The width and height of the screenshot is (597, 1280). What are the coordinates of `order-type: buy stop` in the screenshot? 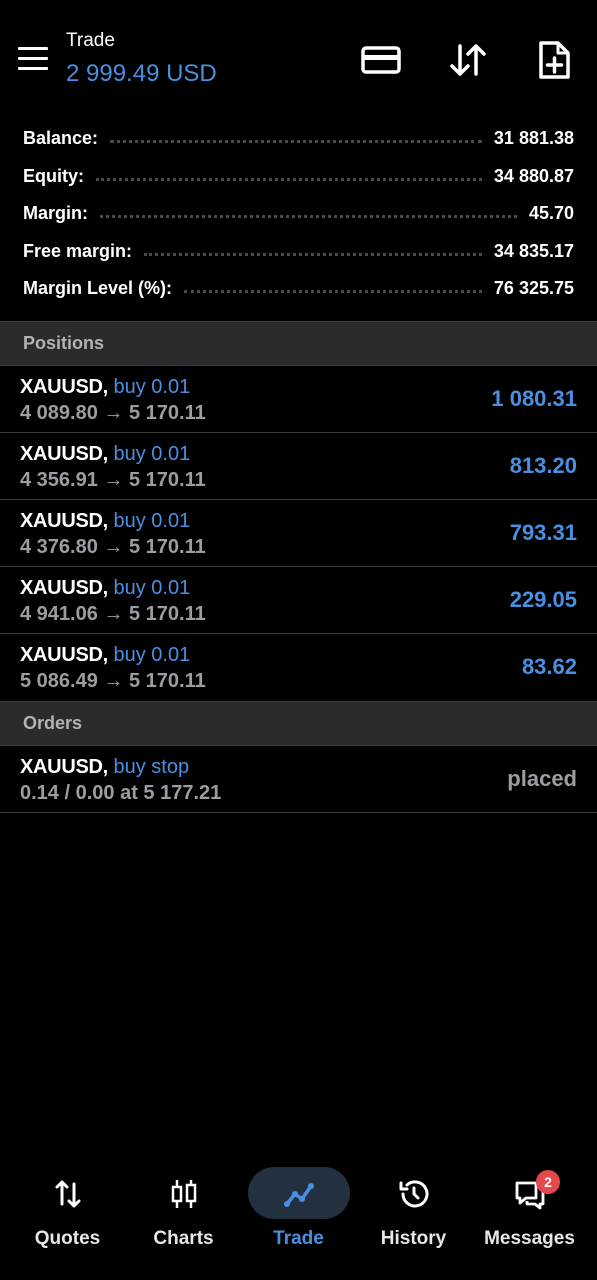 It's located at (151, 767).